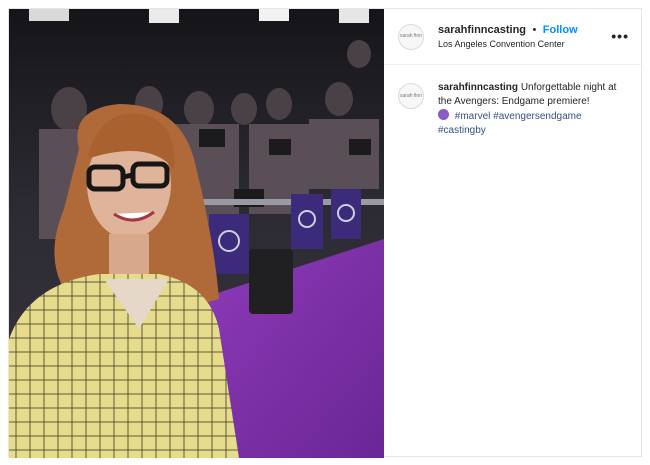 This screenshot has height=465, width=650. Describe the element at coordinates (508, 44) in the screenshot. I see `location-link: Los Angeles Convention Center` at that location.